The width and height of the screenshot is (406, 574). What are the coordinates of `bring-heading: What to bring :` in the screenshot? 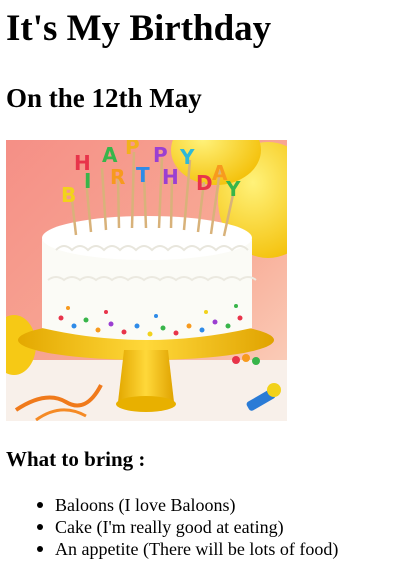 It's located at (76, 459).